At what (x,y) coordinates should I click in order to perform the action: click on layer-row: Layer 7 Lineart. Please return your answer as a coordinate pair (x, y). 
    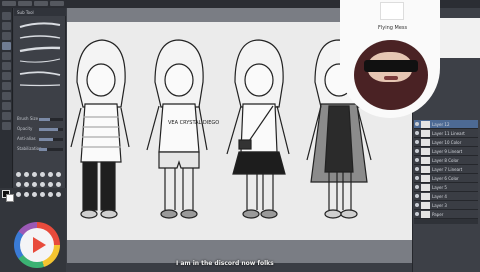
    Looking at the image, I should click on (446, 169).